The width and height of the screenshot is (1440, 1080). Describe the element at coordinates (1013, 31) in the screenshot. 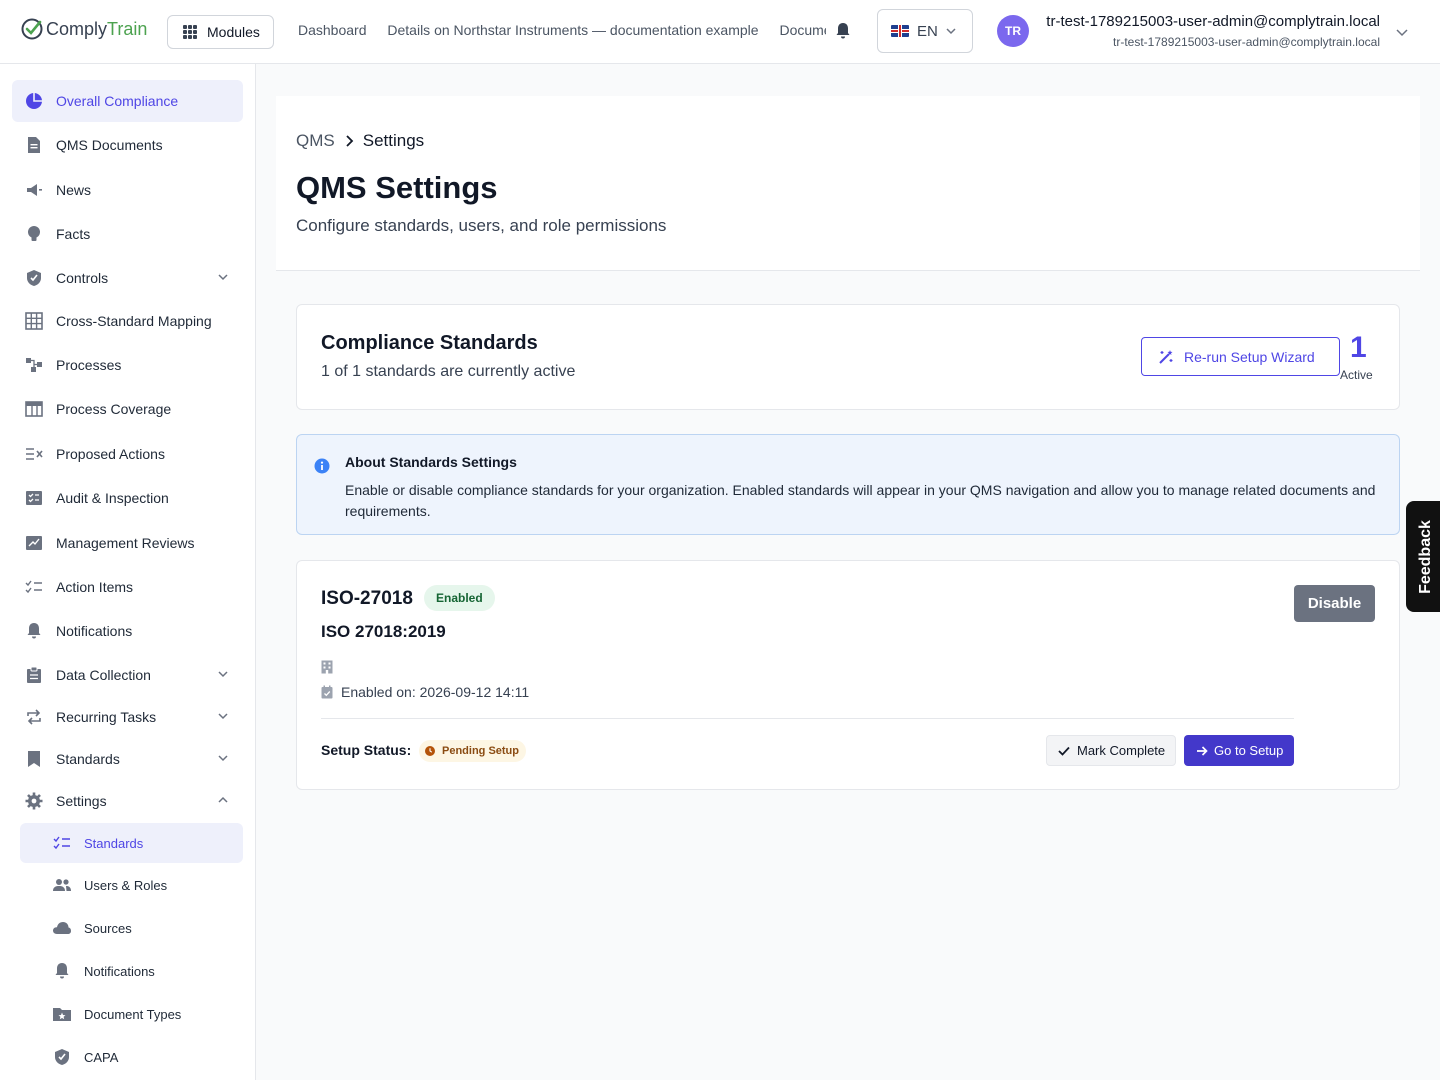

I see `avatar: TR` at that location.